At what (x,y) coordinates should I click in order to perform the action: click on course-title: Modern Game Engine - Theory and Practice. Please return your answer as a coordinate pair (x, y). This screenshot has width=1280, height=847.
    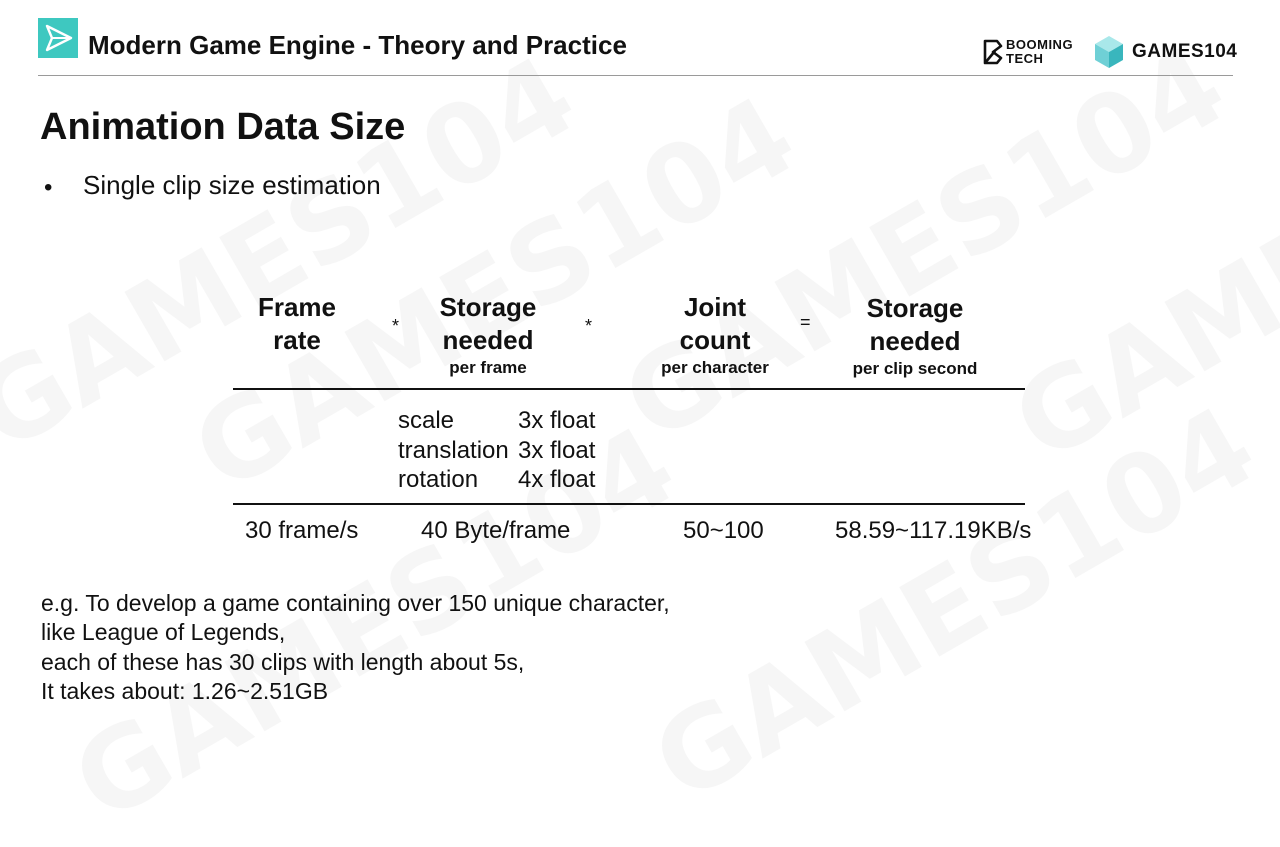
    Looking at the image, I should click on (357, 45).